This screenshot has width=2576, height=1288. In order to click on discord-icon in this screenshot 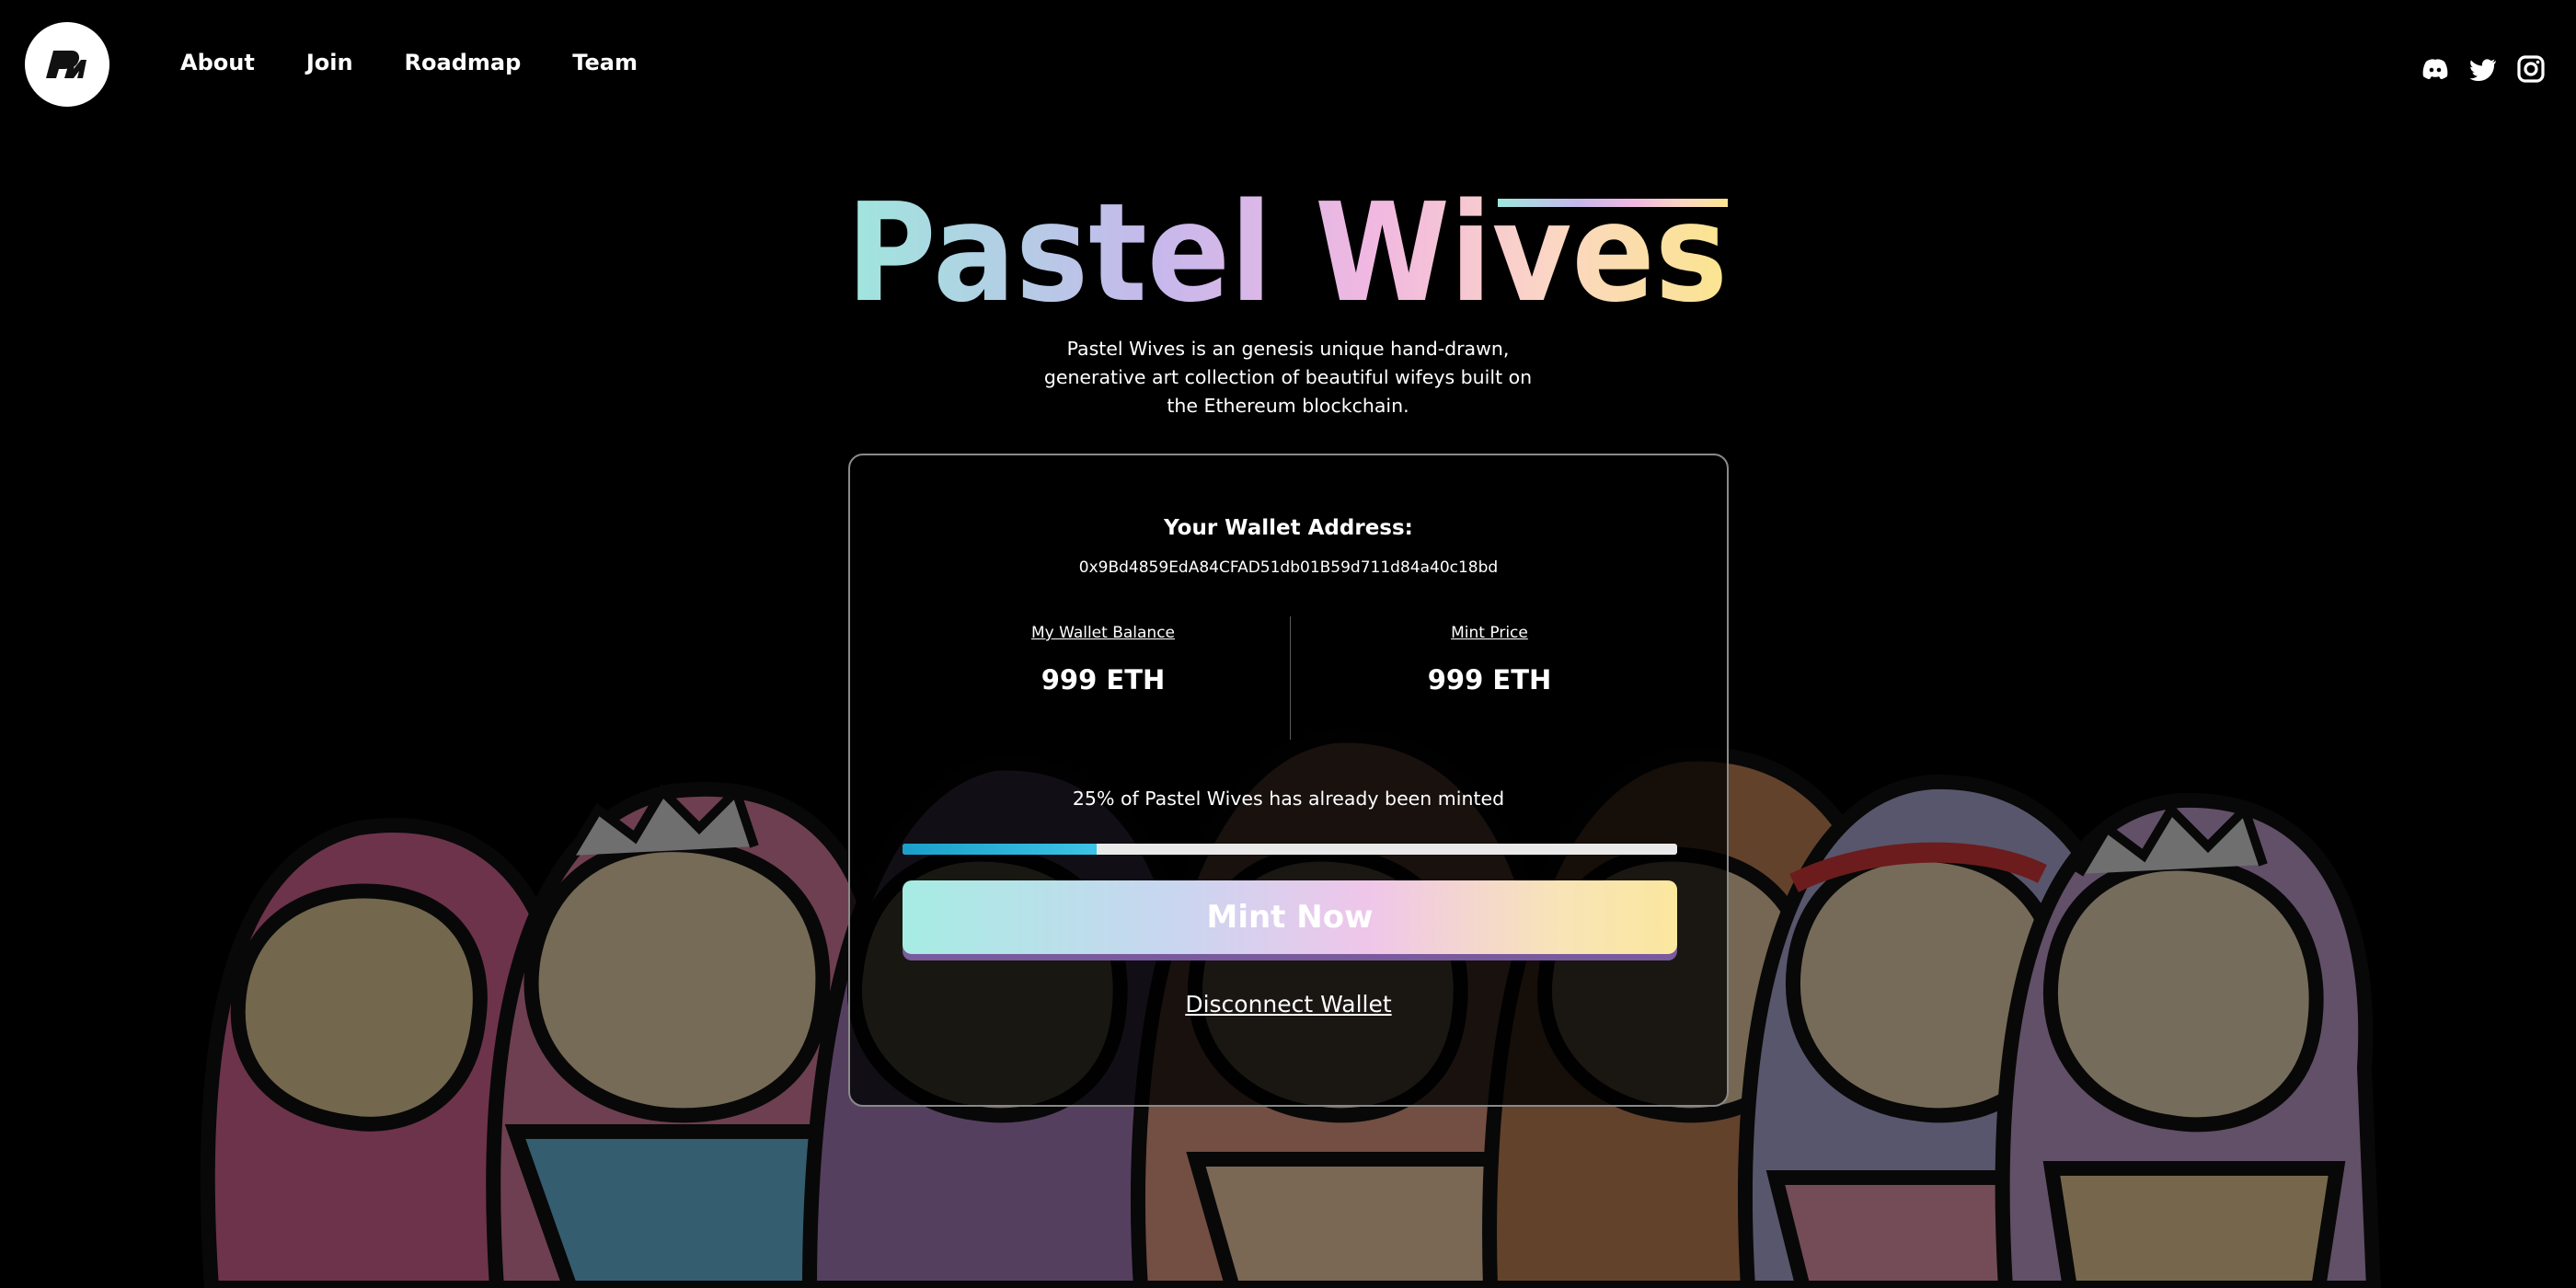, I will do `click(2435, 69)`.